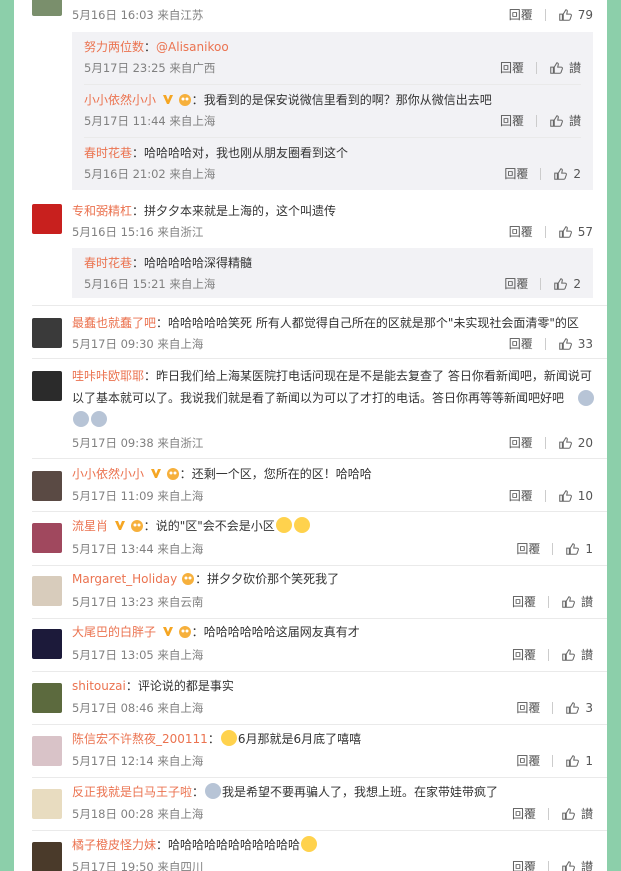  What do you see at coordinates (310, 540) in the screenshot?
I see `comment-item: 流星肖 ：说的"区"会不会是小区 5月17日 13:44 来自上海 回覆 1` at bounding box center [310, 540].